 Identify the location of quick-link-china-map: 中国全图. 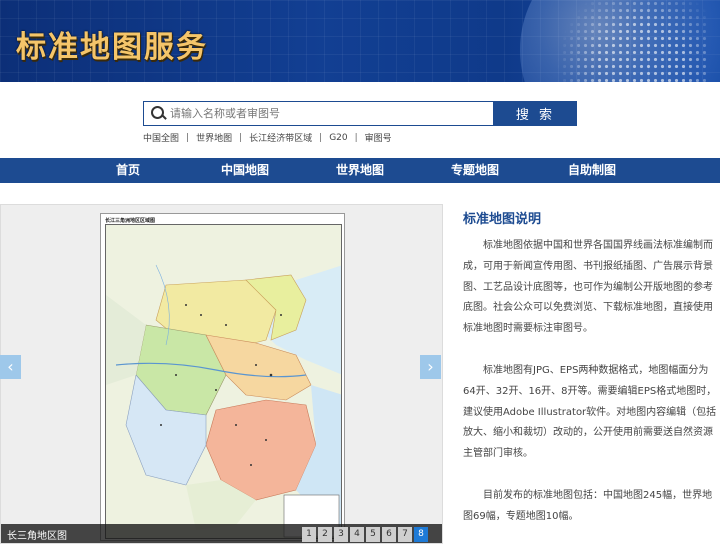
(161, 137).